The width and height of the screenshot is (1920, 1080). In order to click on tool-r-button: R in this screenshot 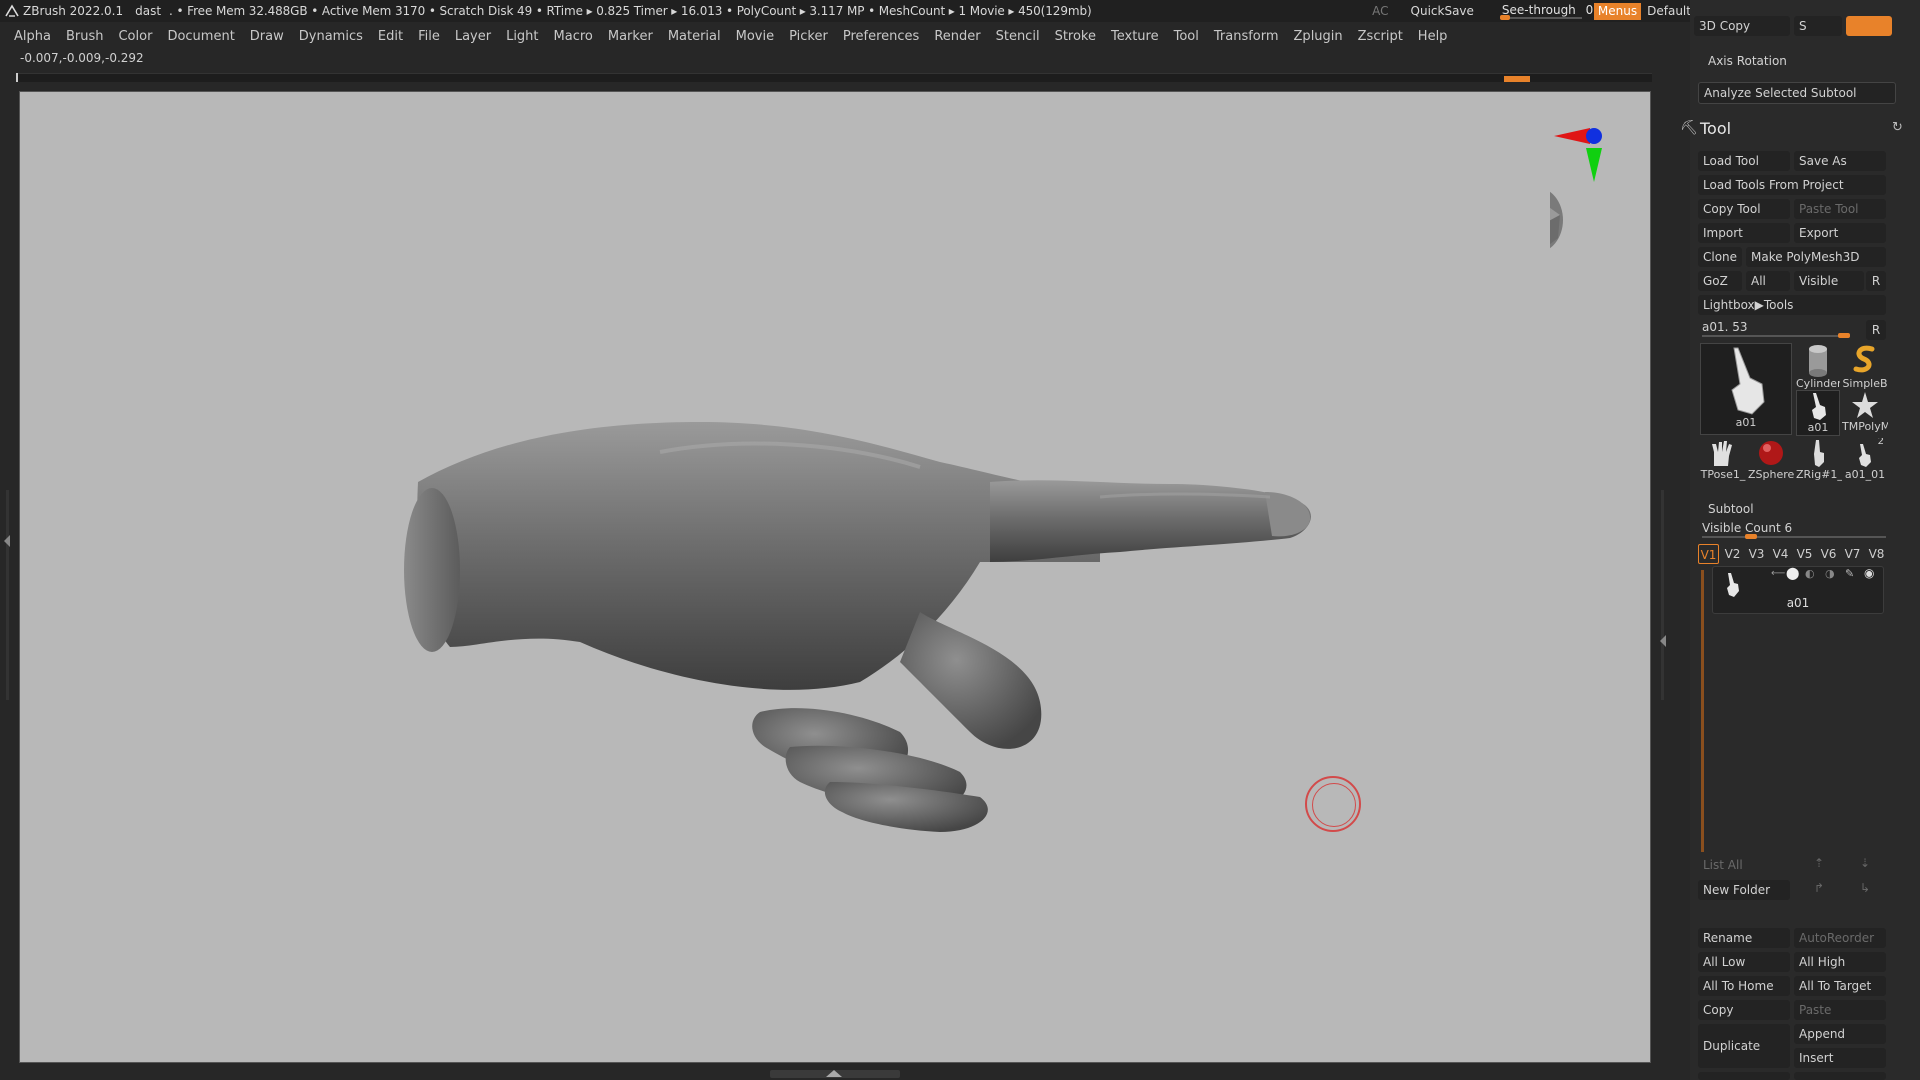, I will do `click(1876, 330)`.